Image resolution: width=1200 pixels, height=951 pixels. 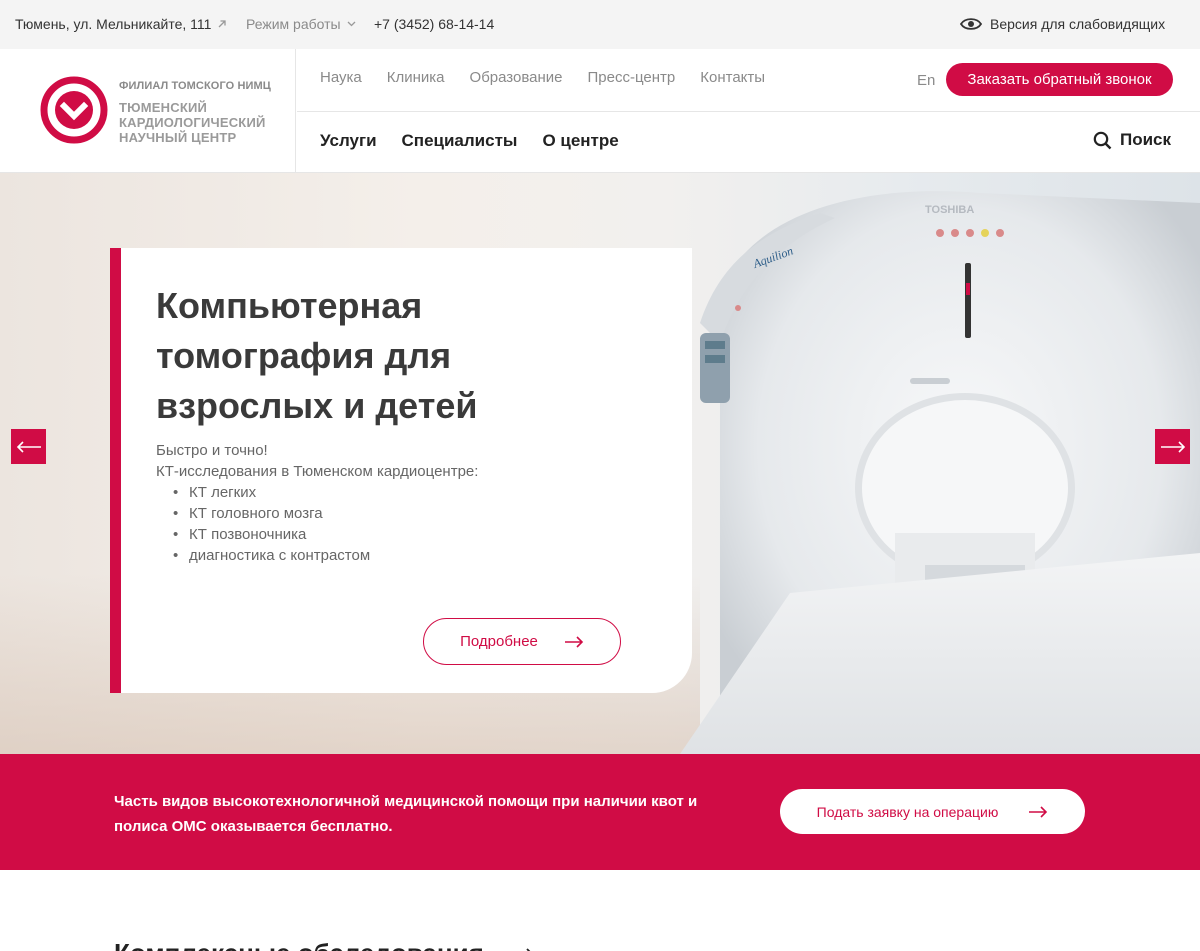 What do you see at coordinates (178, 137) in the screenshot?
I see `logo-line-4: НАУЧНЫЙ ЦЕНТР` at bounding box center [178, 137].